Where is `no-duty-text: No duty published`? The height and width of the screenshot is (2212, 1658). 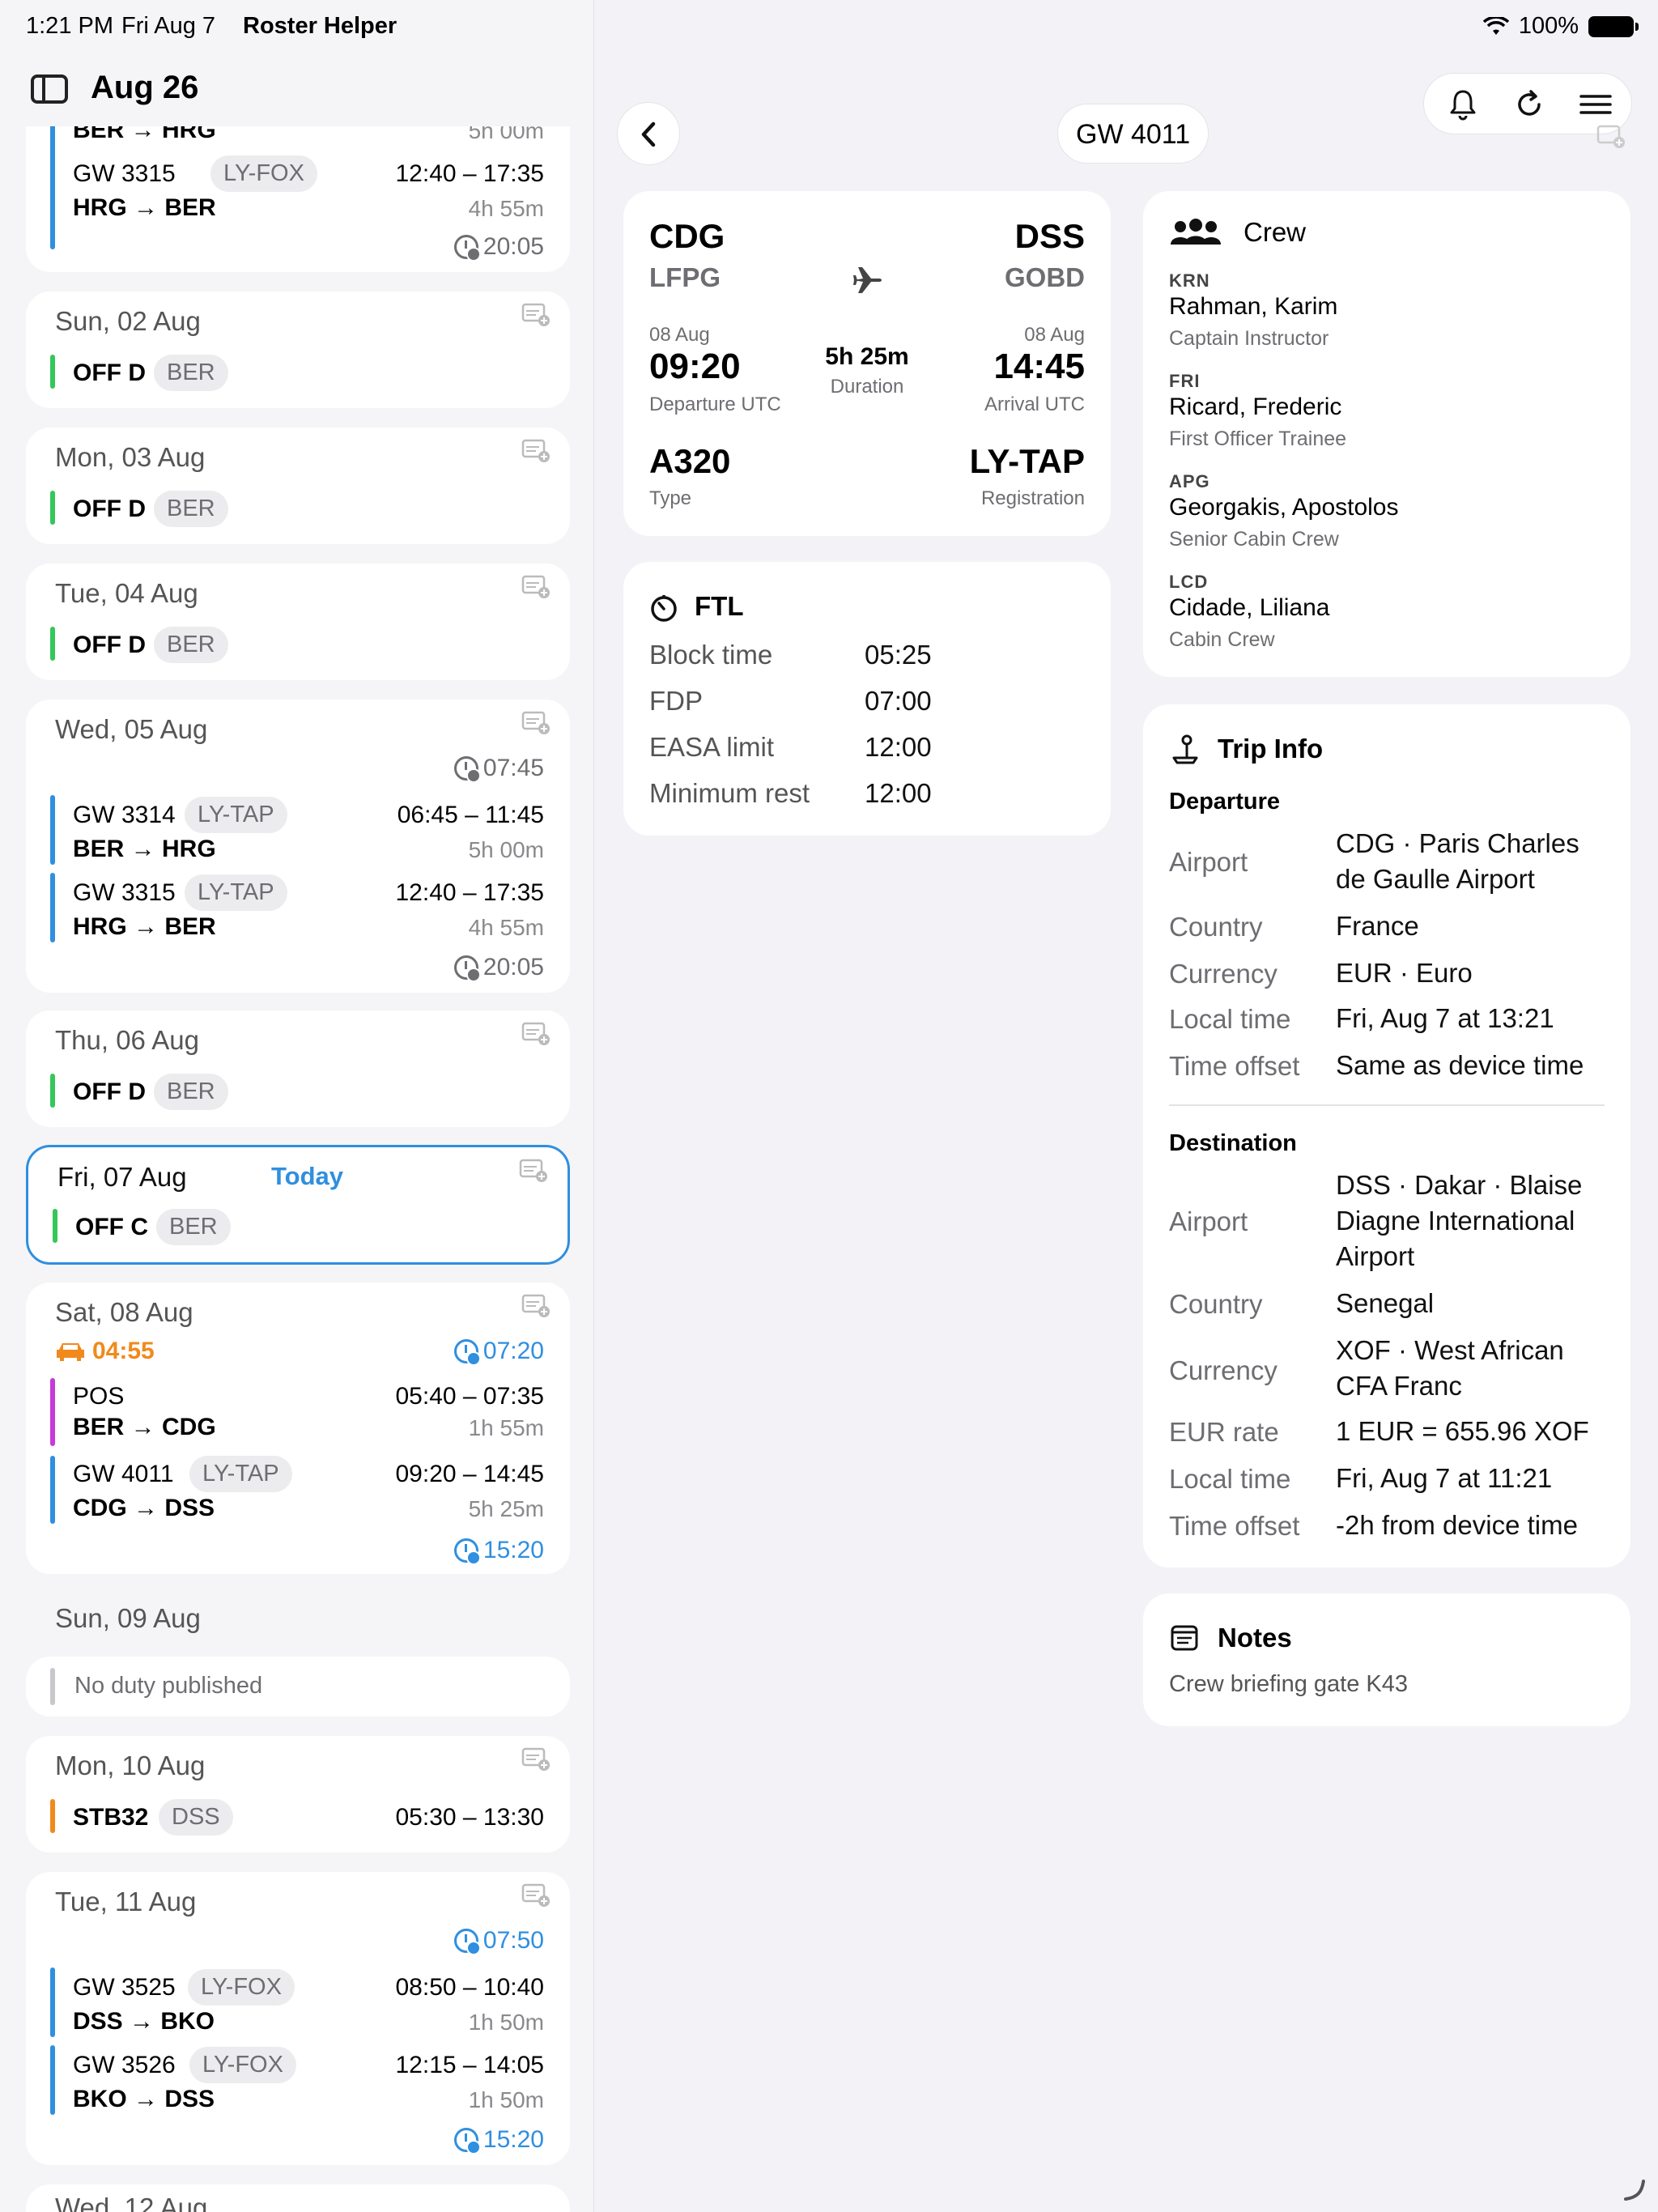
no-duty-text: No duty published is located at coordinates (168, 1686).